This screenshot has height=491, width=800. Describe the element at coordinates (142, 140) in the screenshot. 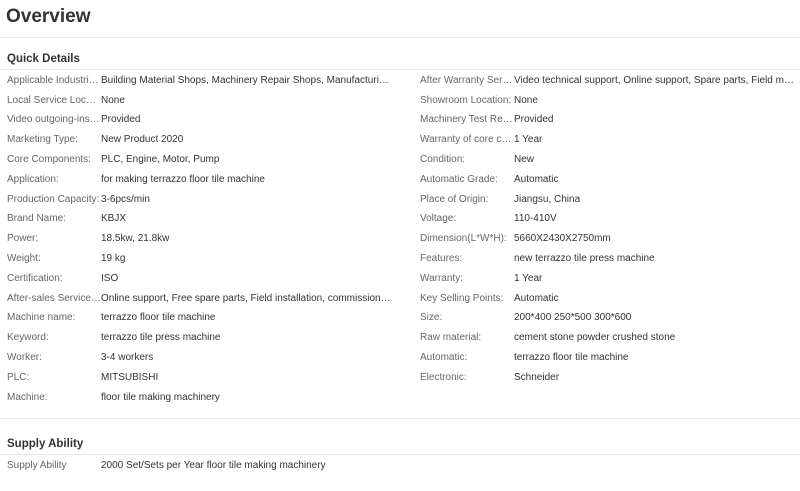

I see `detail-value: New Product 2020` at that location.